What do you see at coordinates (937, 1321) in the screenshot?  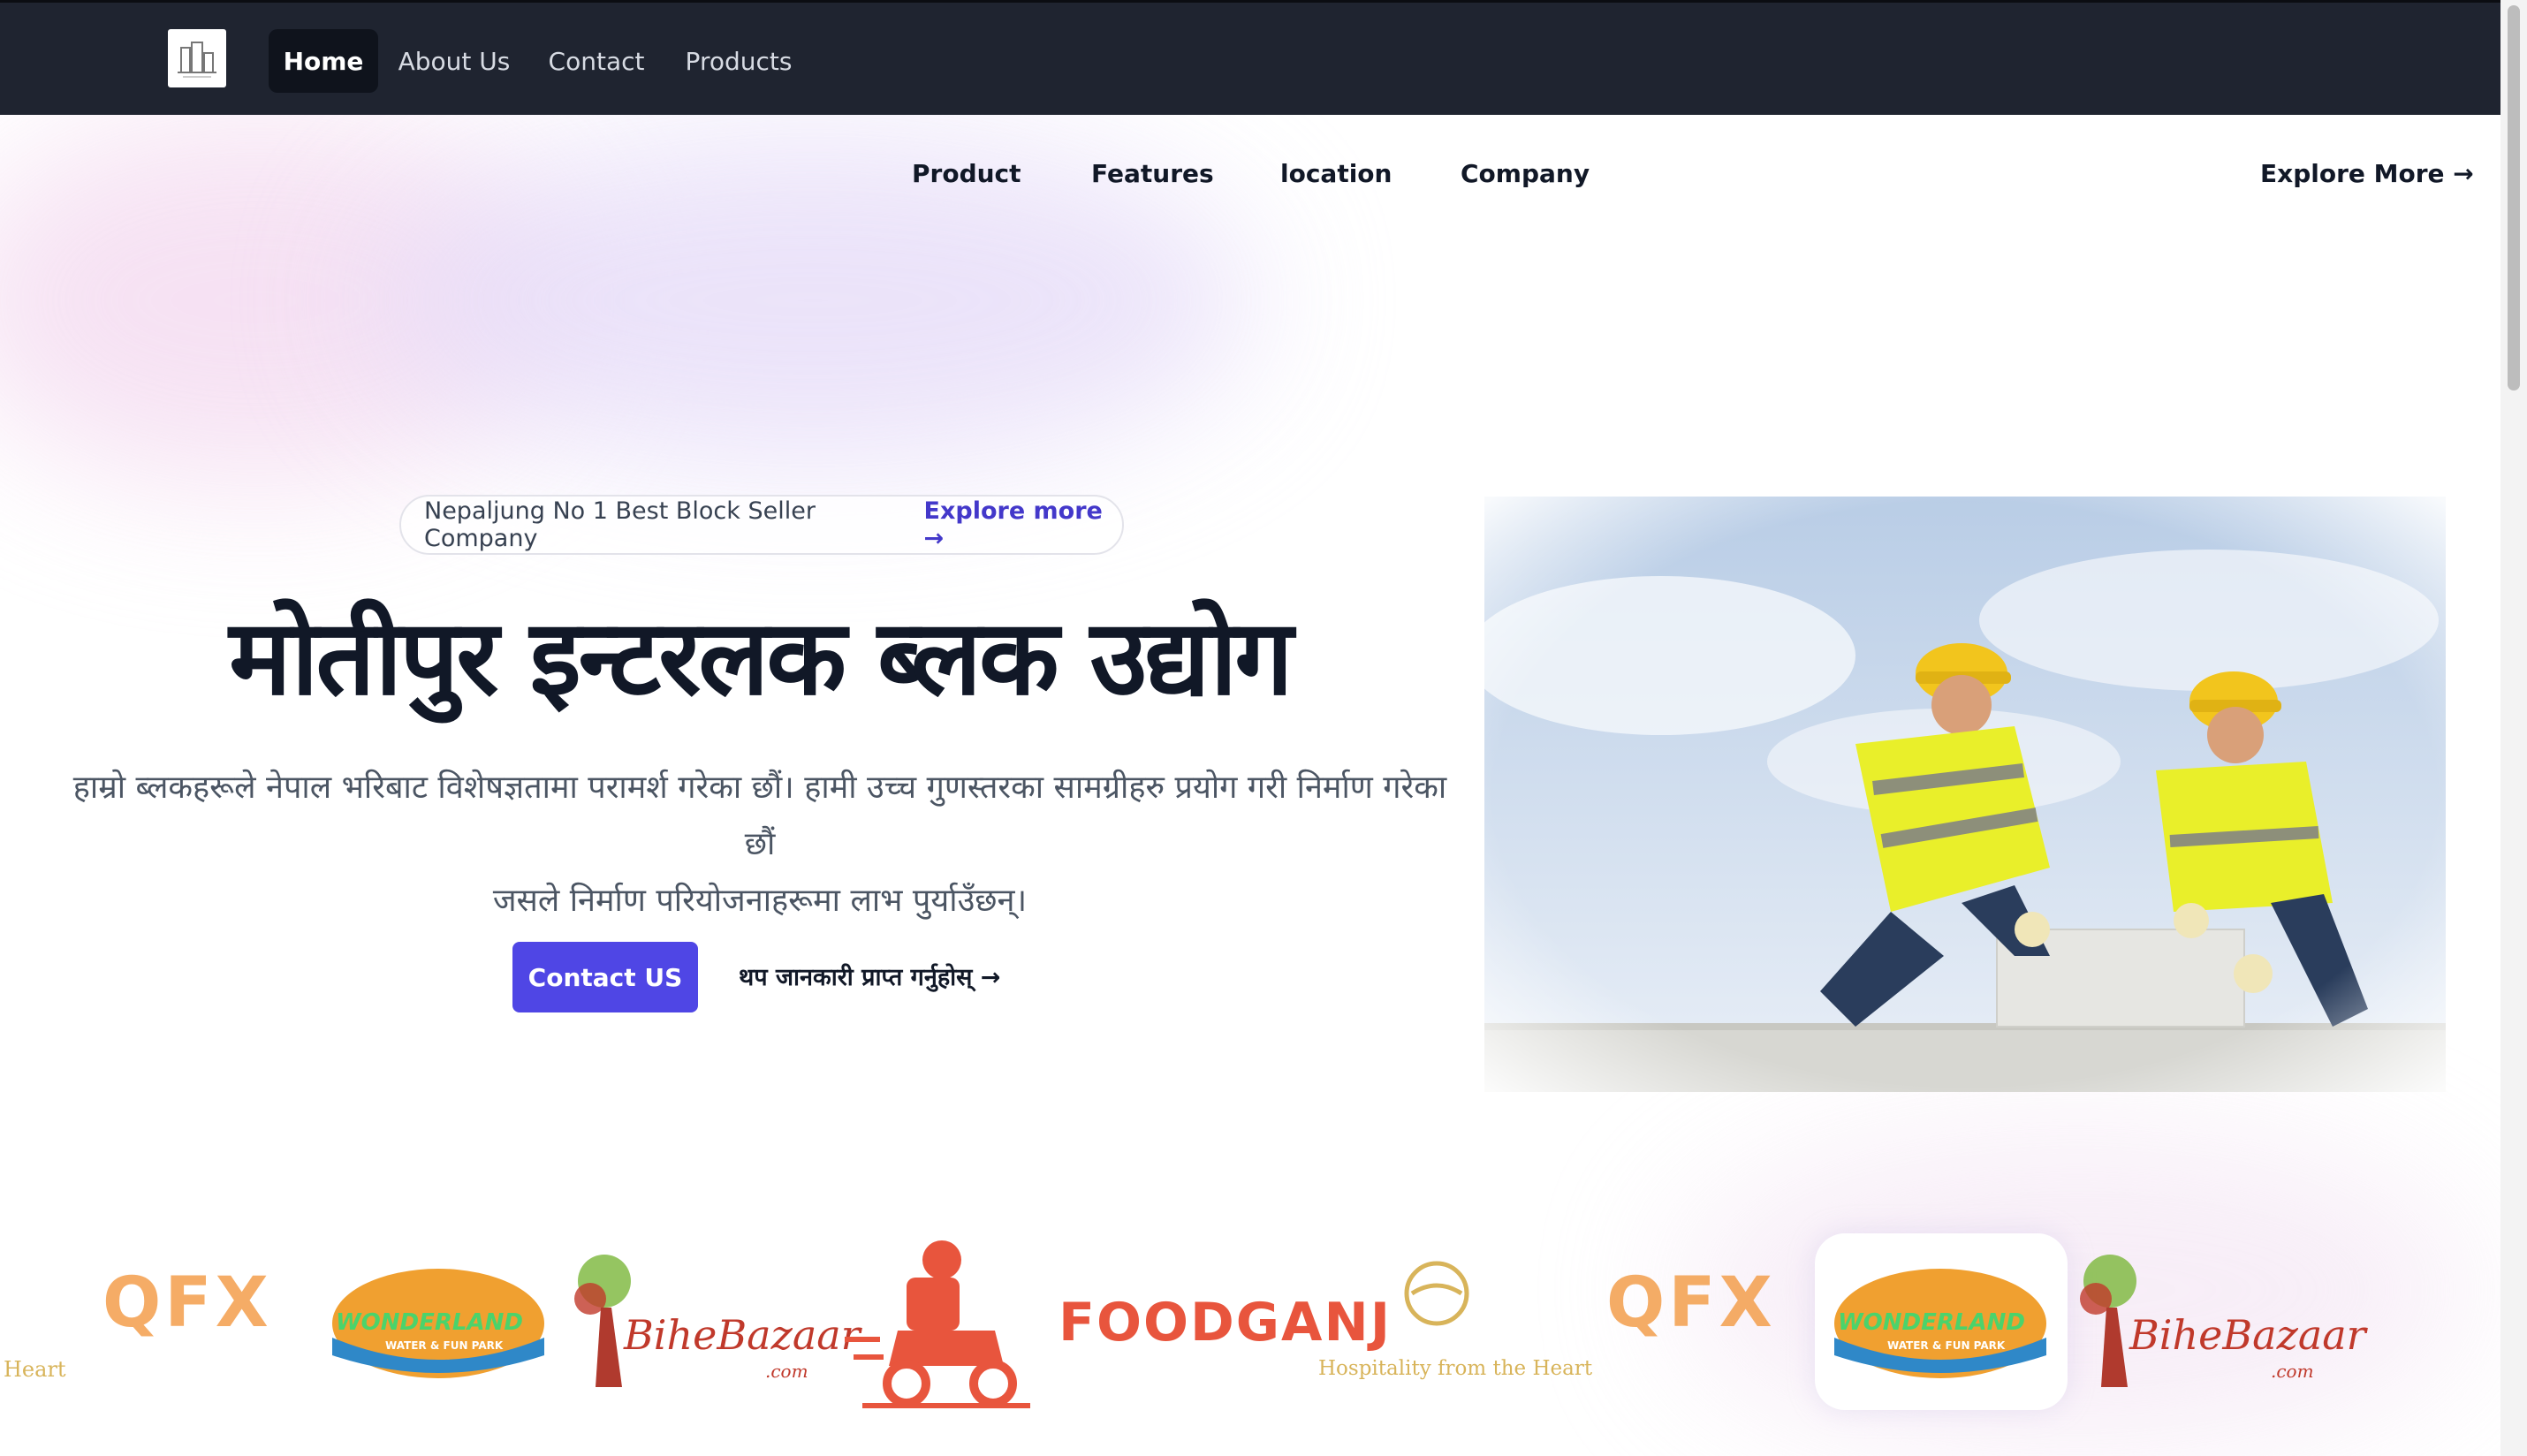 I see `delivery-scooter-logo` at bounding box center [937, 1321].